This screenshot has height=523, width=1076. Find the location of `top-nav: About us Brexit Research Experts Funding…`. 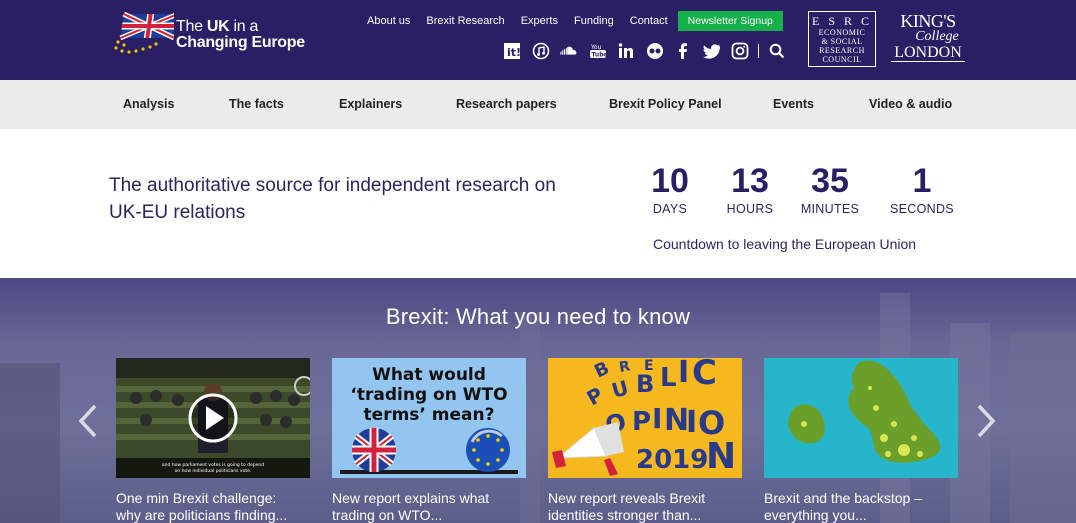

top-nav: About us Brexit Research Experts Funding… is located at coordinates (575, 21).